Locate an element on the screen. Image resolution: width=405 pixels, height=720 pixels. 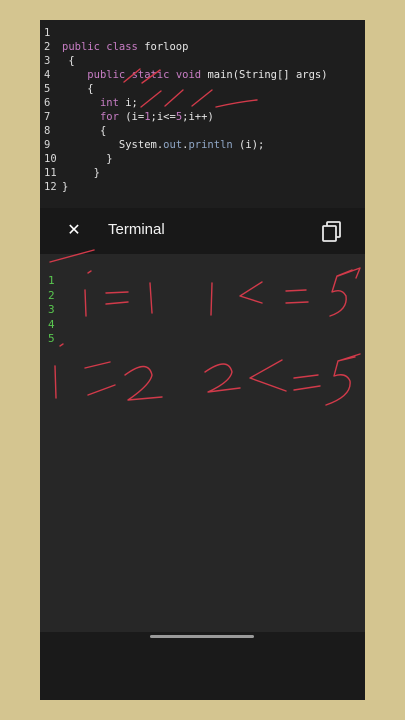
bottom-bar is located at coordinates (202, 666).